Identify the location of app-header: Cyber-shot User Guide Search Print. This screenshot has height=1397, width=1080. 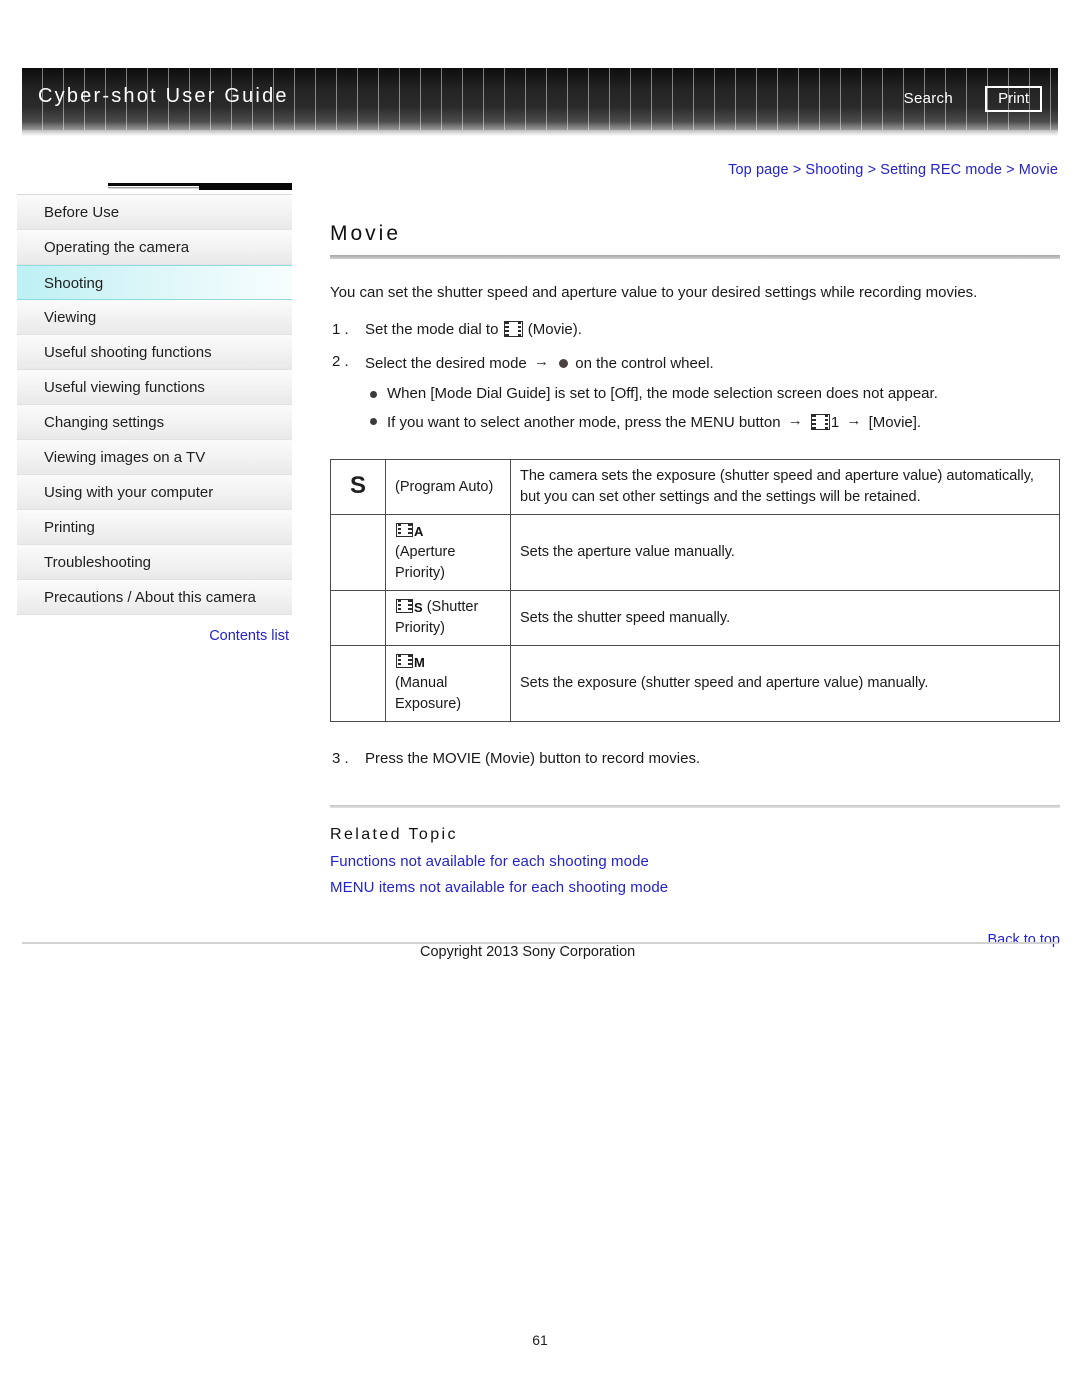
(540, 99).